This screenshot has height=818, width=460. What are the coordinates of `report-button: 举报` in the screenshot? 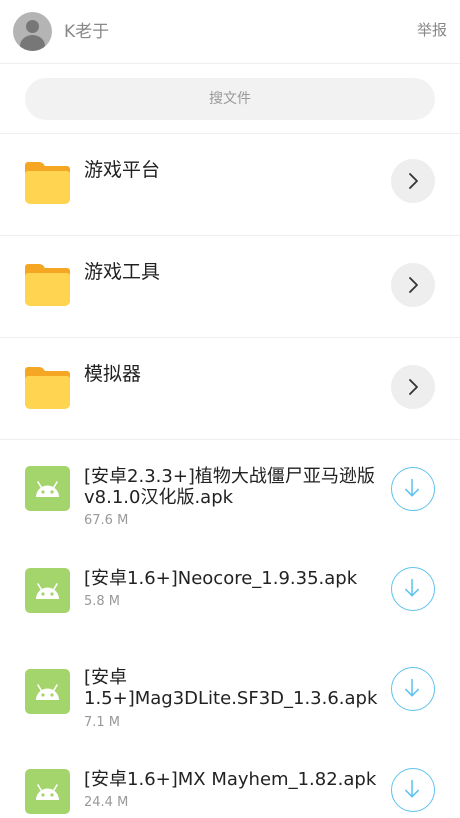 It's located at (432, 30).